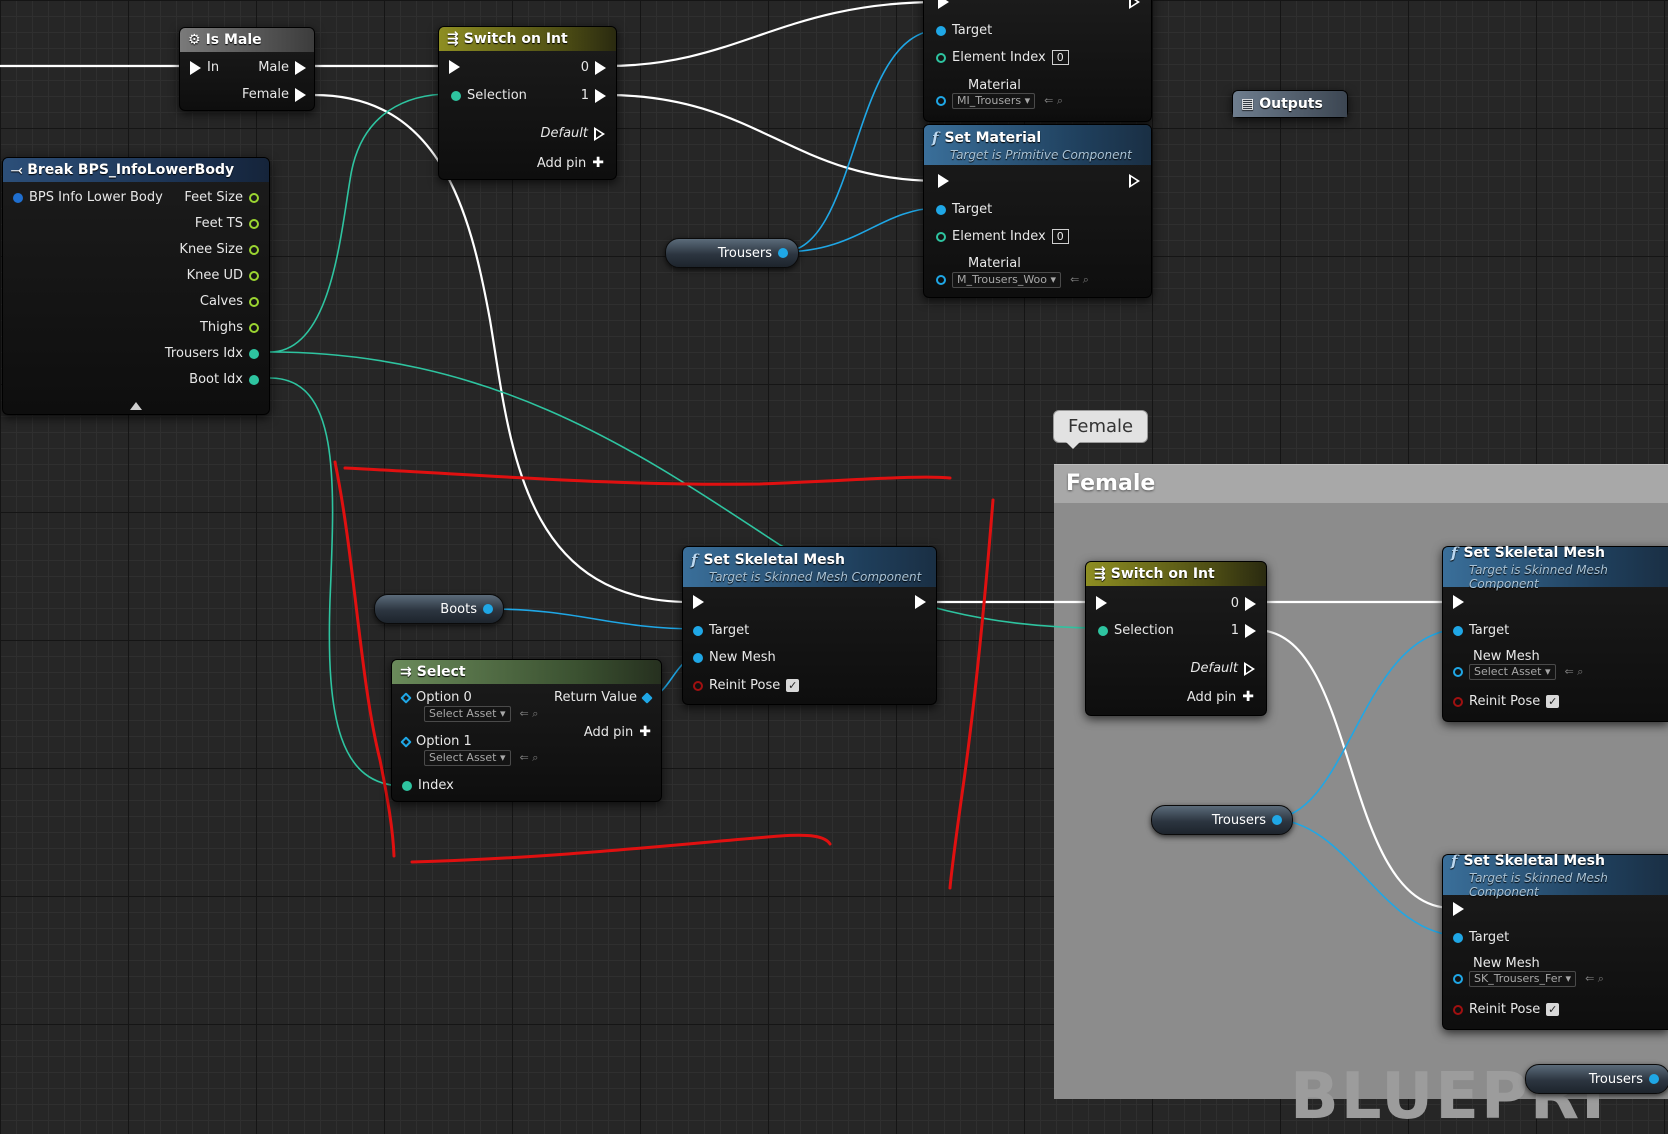  Describe the element at coordinates (364, 659) in the screenshot. I see `annotation-stroke-left` at that location.